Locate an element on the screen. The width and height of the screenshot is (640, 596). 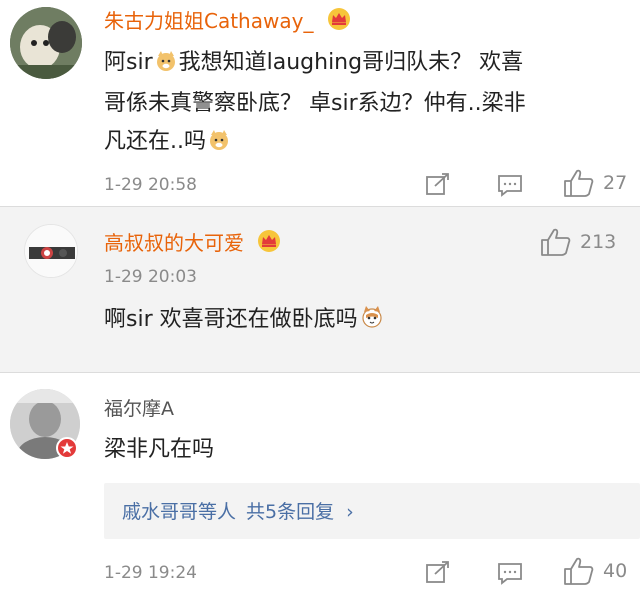
comment-text: 梁非凡在吗 is located at coordinates (159, 449).